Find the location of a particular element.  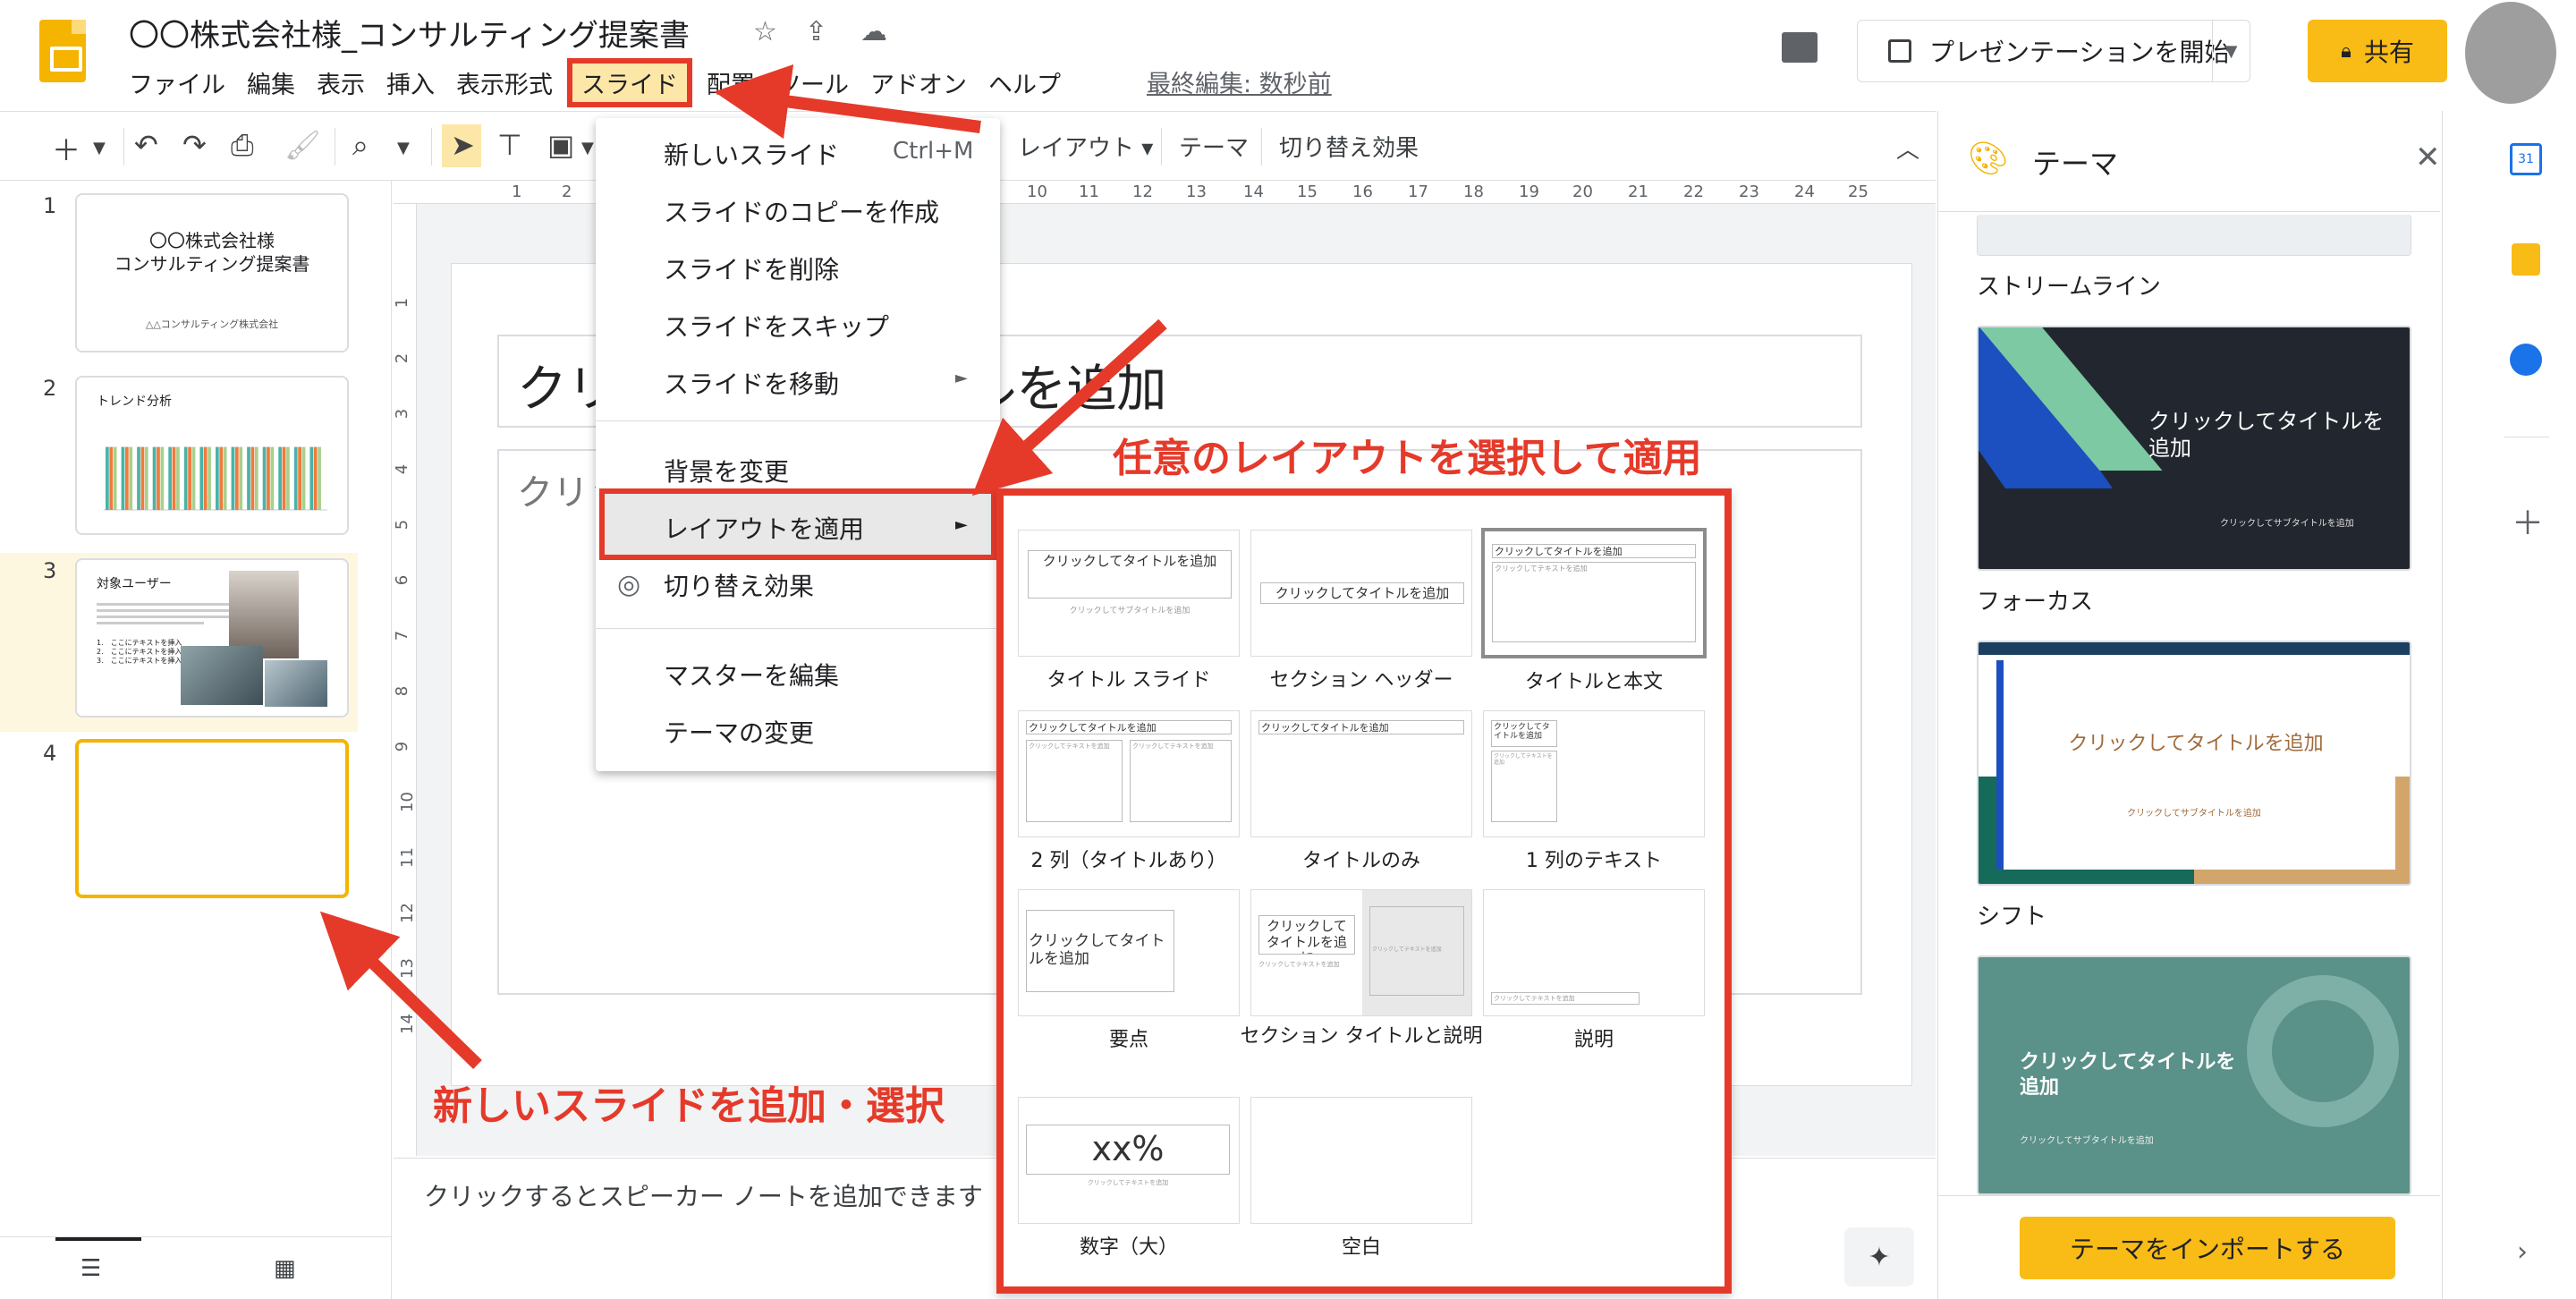

transition-icon: ◎ is located at coordinates (629, 584).